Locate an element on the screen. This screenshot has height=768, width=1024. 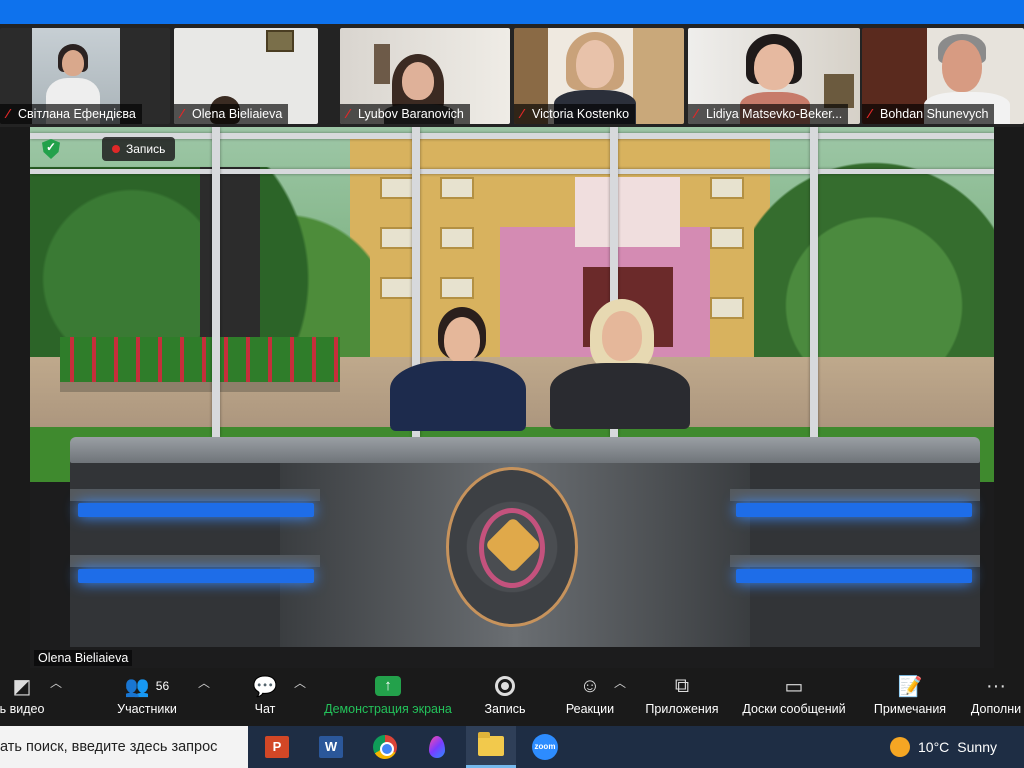
taskbar-app-word: W is located at coordinates (331, 747).